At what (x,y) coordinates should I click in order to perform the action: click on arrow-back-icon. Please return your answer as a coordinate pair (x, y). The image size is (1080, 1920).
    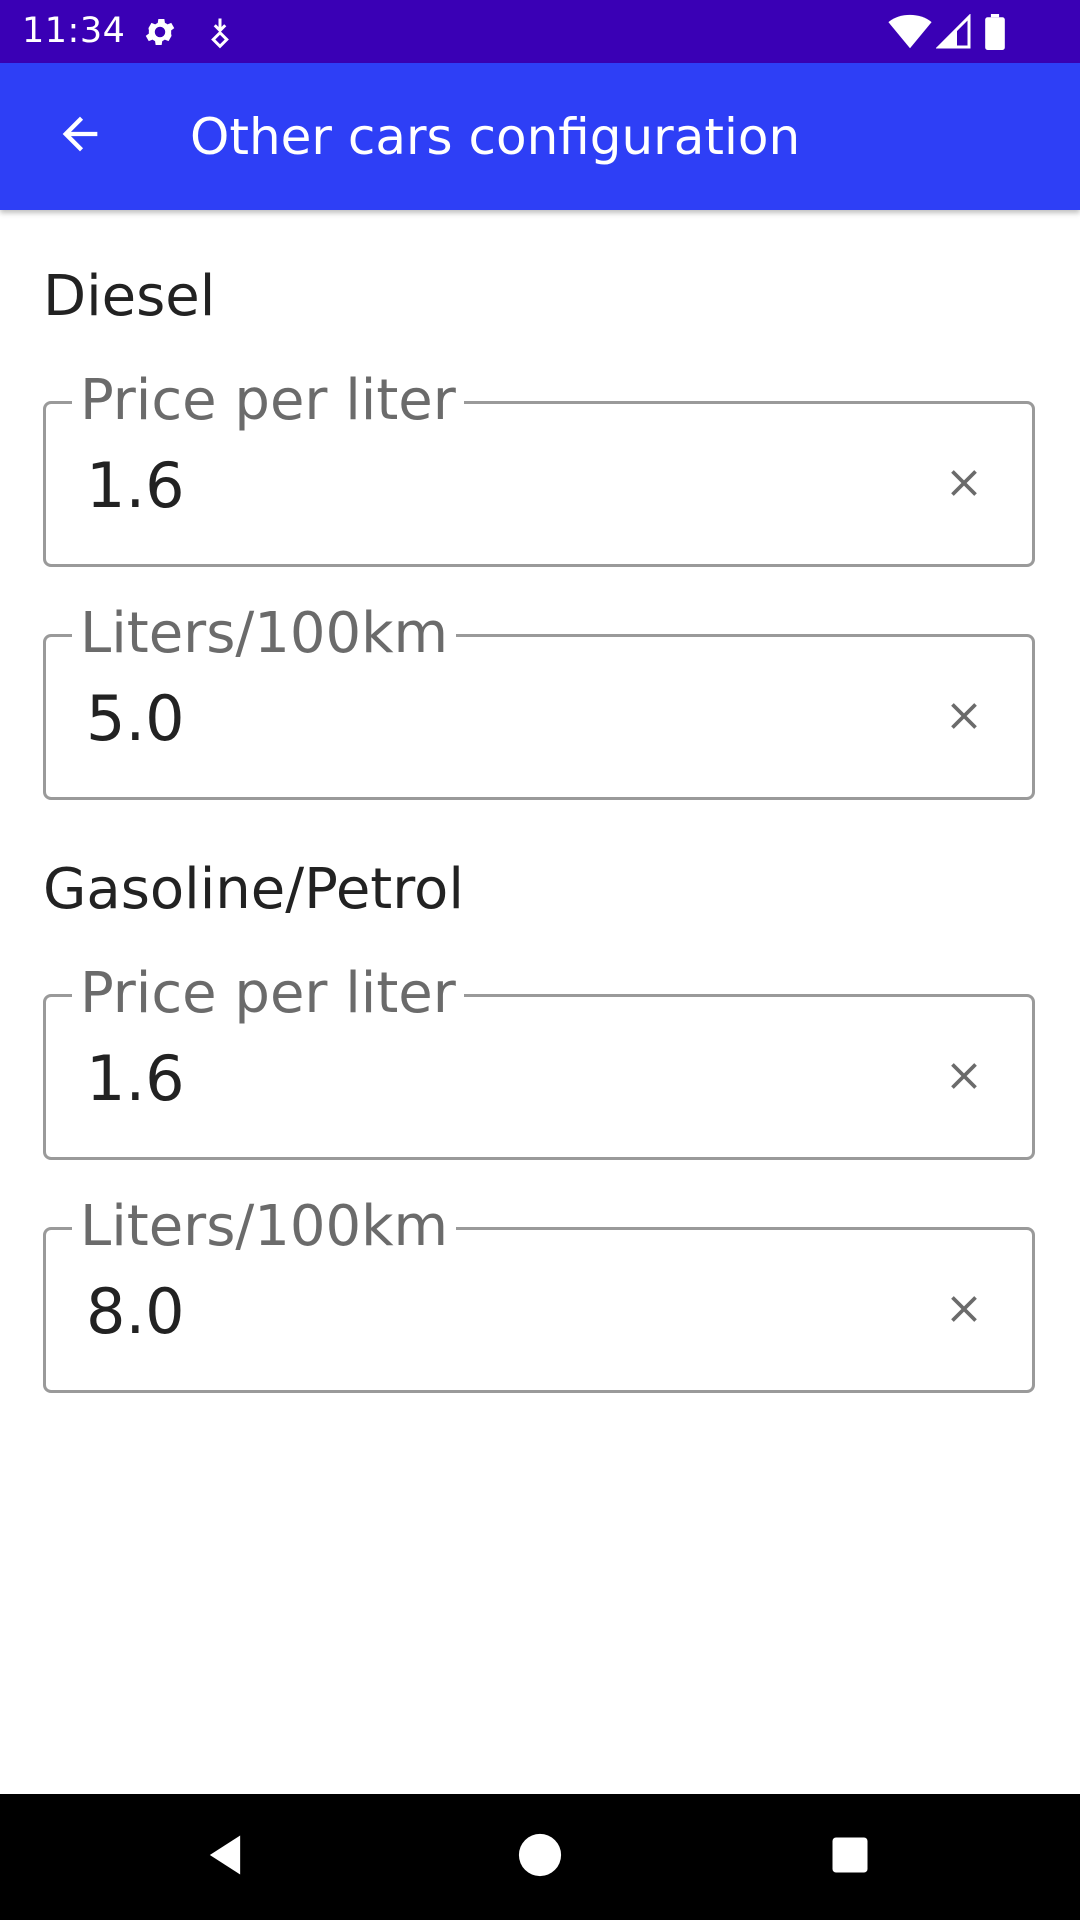
    Looking at the image, I should click on (80, 136).